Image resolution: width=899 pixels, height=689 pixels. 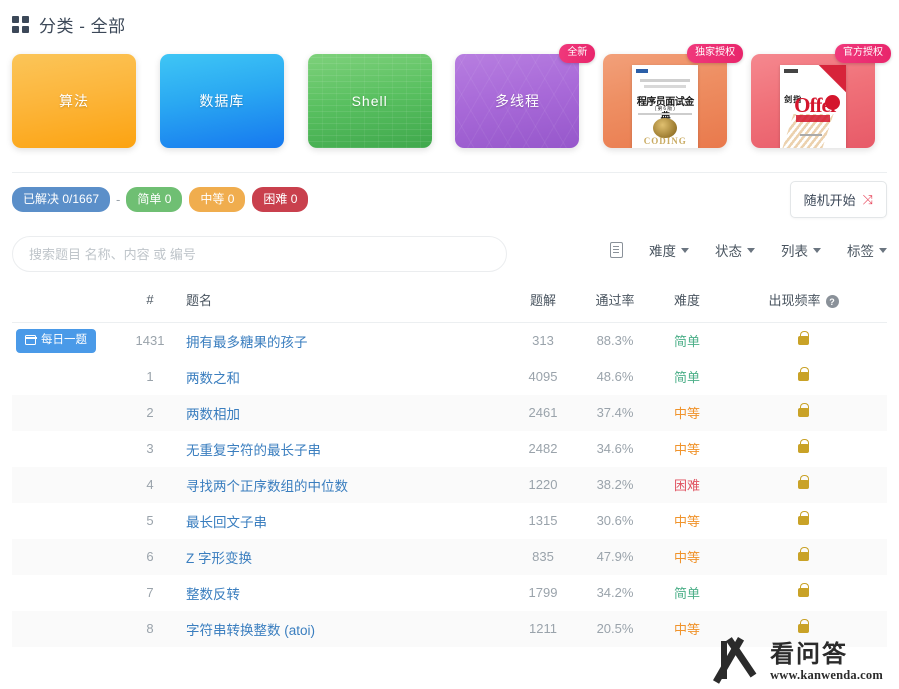 I want to click on table-row: 1 两数之和 4095 48.6% 简单, so click(x=449, y=377).